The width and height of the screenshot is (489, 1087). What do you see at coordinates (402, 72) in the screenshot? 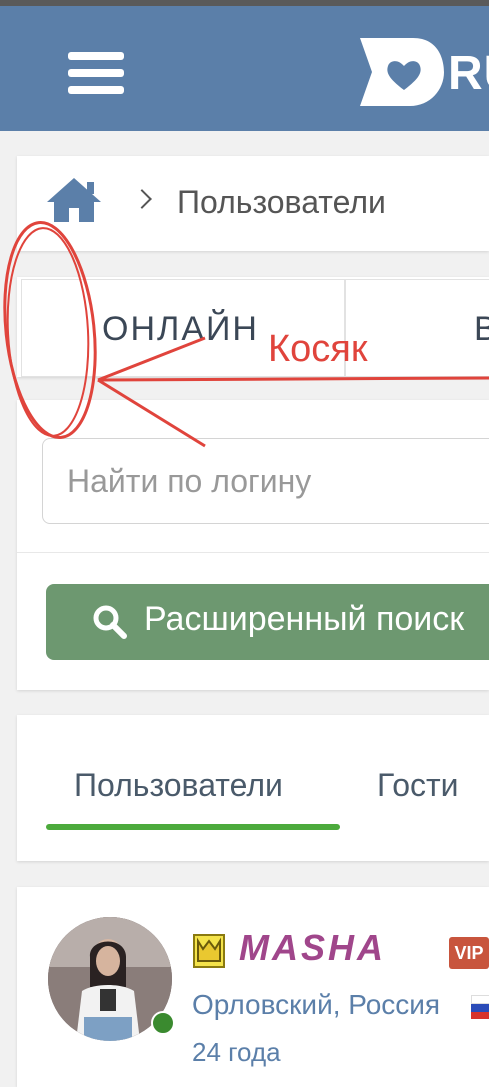
I see `heart-logo-icon` at bounding box center [402, 72].